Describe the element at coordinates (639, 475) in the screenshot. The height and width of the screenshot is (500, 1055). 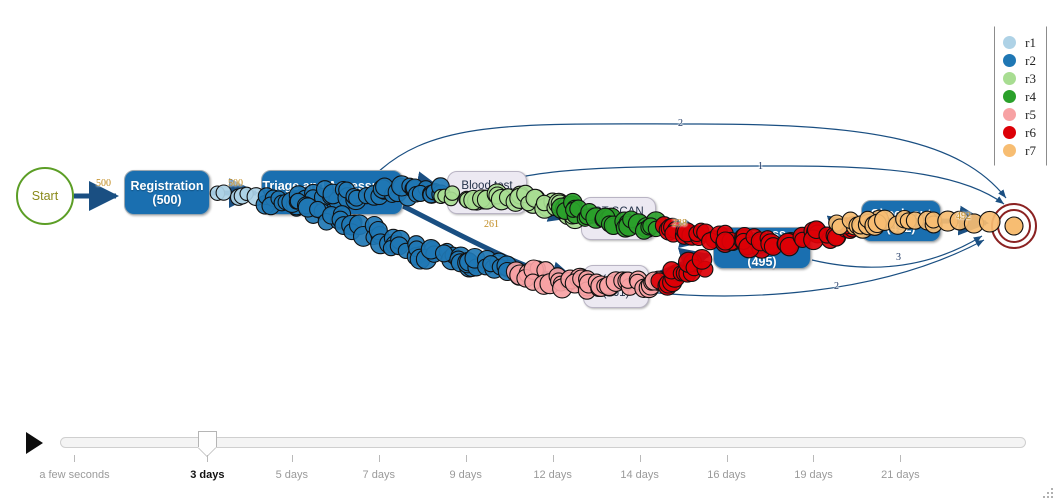
I see `timeline-tick-label: 14 days` at that location.